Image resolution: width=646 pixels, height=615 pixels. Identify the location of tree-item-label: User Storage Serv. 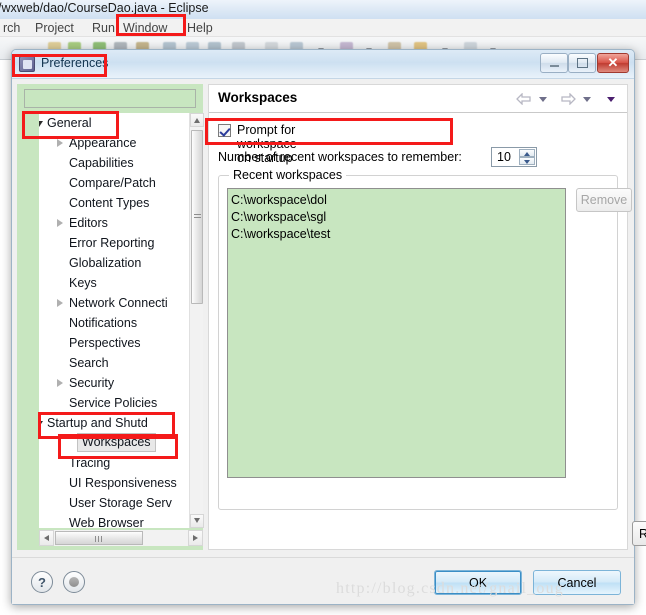
(120, 503).